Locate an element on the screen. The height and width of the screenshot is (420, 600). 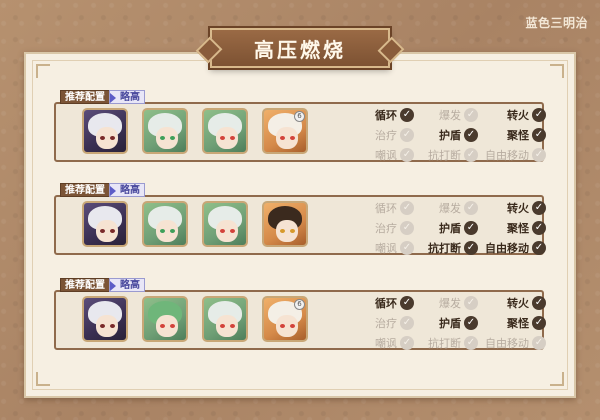
constellation-badge: 6 is located at coordinates (299, 116).